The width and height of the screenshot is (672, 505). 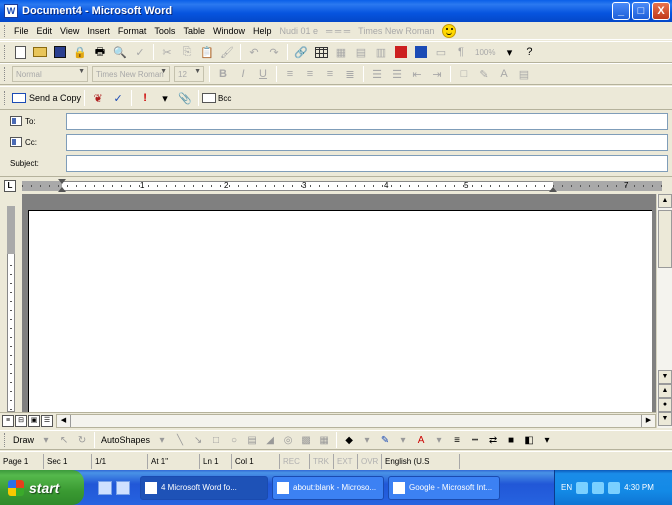 I want to click on line-style-icon: ≡, so click(x=457, y=440).